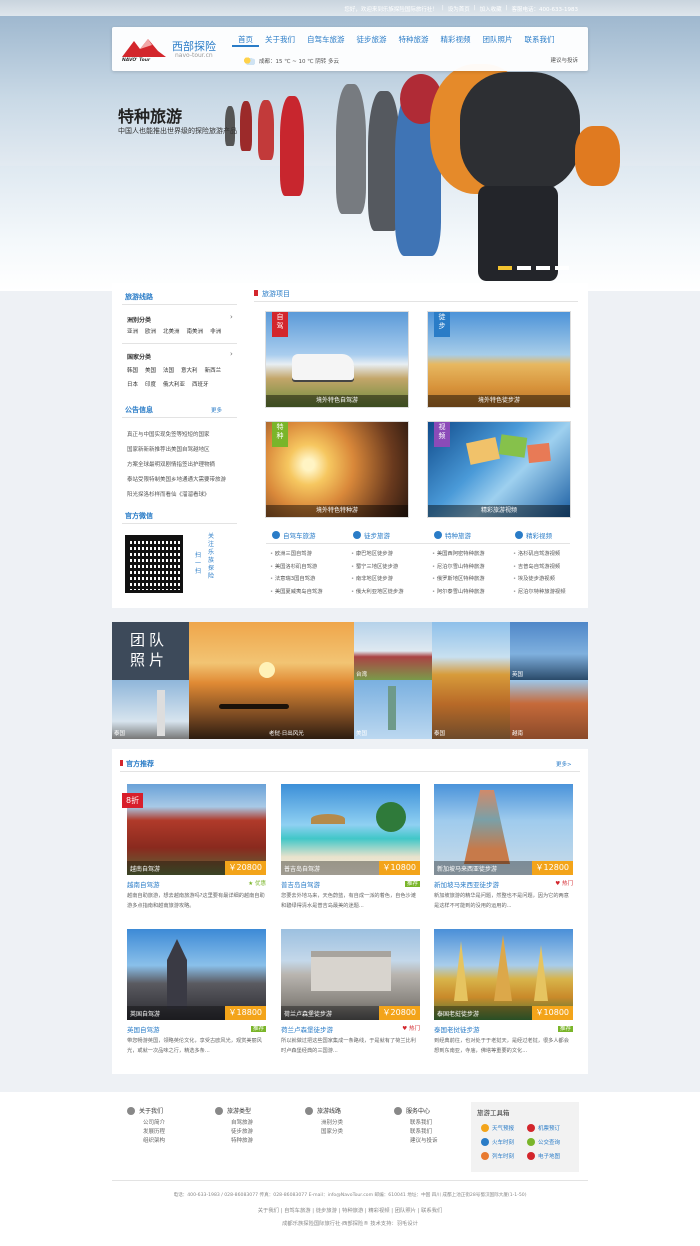 This screenshot has height=1246, width=700. I want to click on tag: 韩国, so click(132, 370).